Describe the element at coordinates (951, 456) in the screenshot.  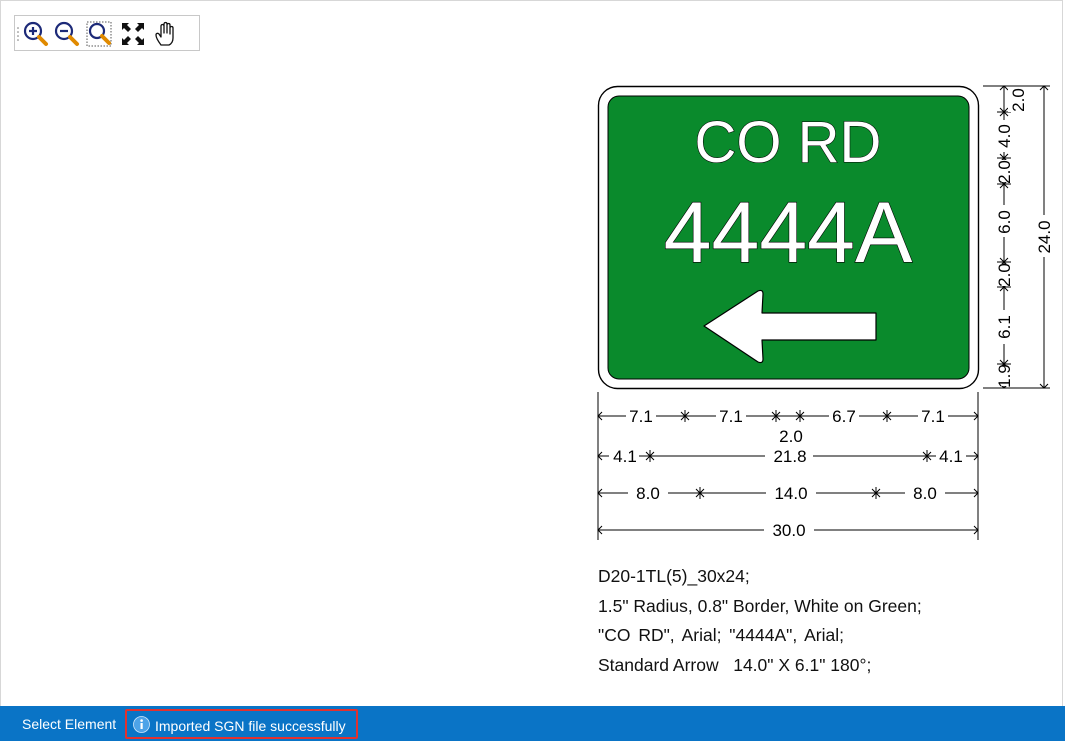
I see `hdim-4-1-right: 4.1` at that location.